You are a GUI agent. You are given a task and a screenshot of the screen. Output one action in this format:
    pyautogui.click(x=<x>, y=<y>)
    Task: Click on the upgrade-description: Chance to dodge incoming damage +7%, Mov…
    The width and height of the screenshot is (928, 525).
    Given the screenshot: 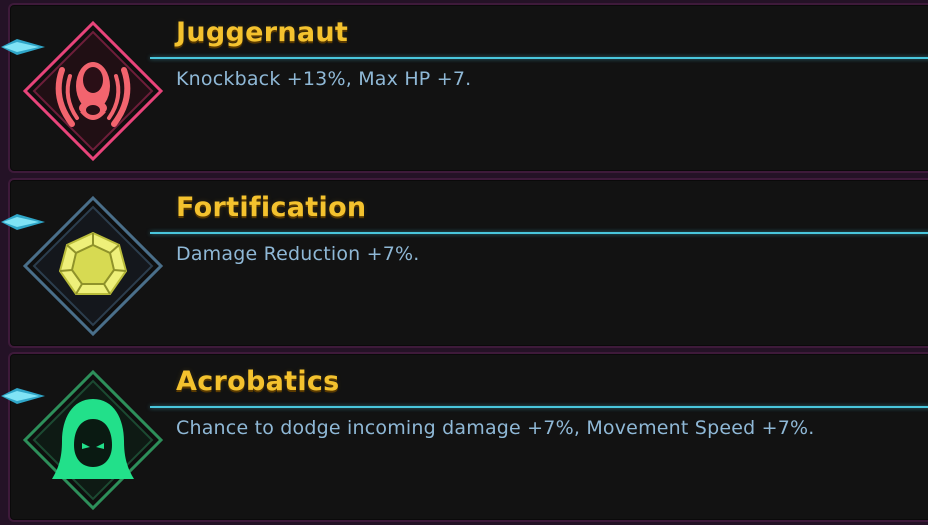 What is the action you would take?
    pyautogui.click(x=495, y=428)
    